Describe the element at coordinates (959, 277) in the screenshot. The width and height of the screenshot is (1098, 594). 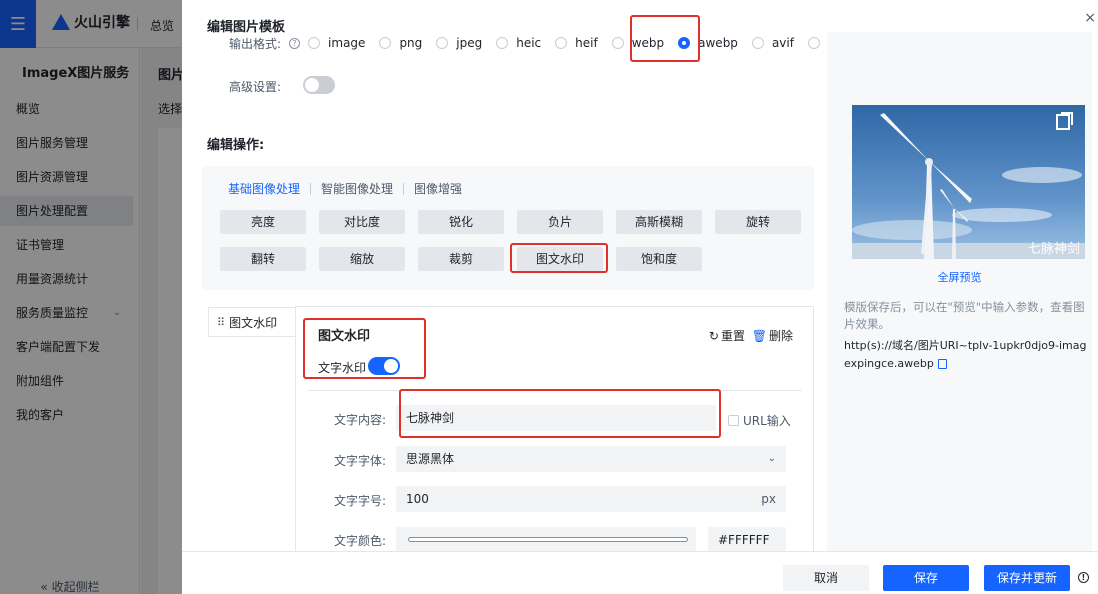
I see `fullscreen-preview-link: 全屏预览` at that location.